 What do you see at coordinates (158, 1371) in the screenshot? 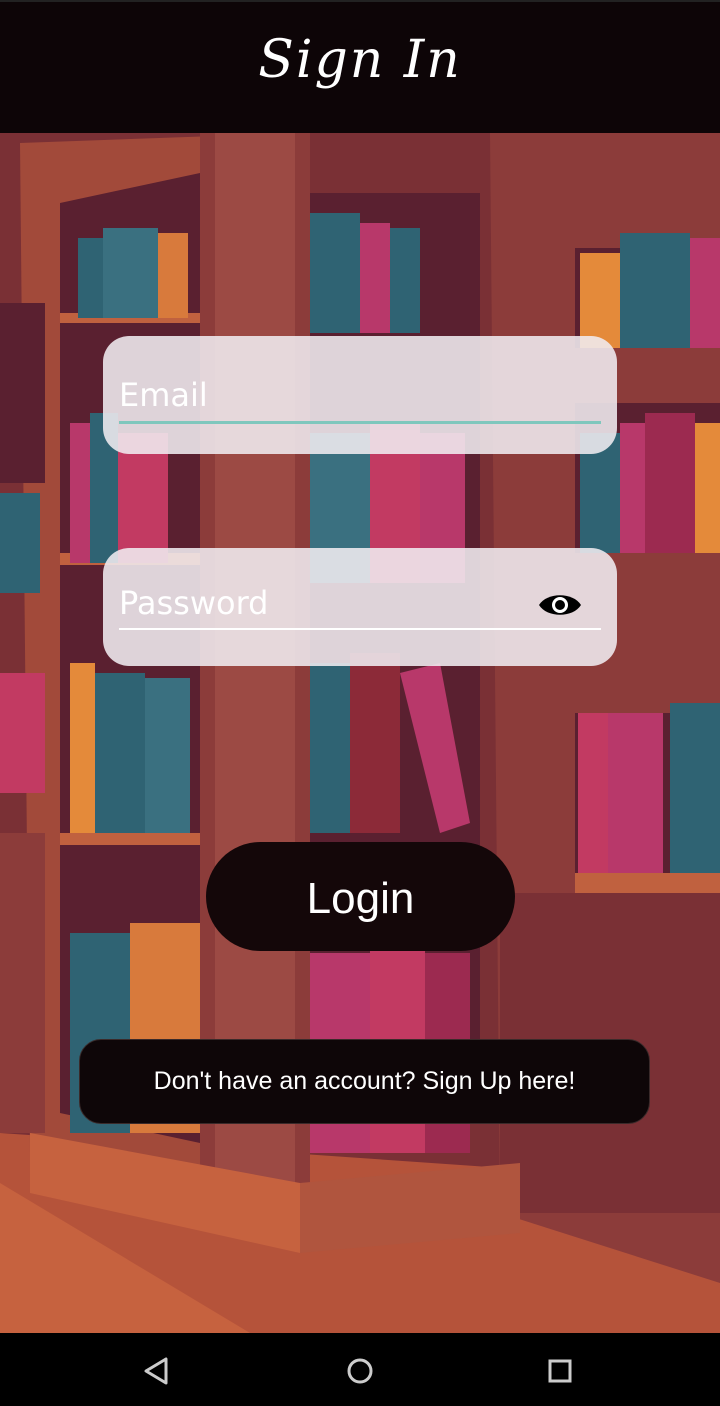
I see `back-icon` at bounding box center [158, 1371].